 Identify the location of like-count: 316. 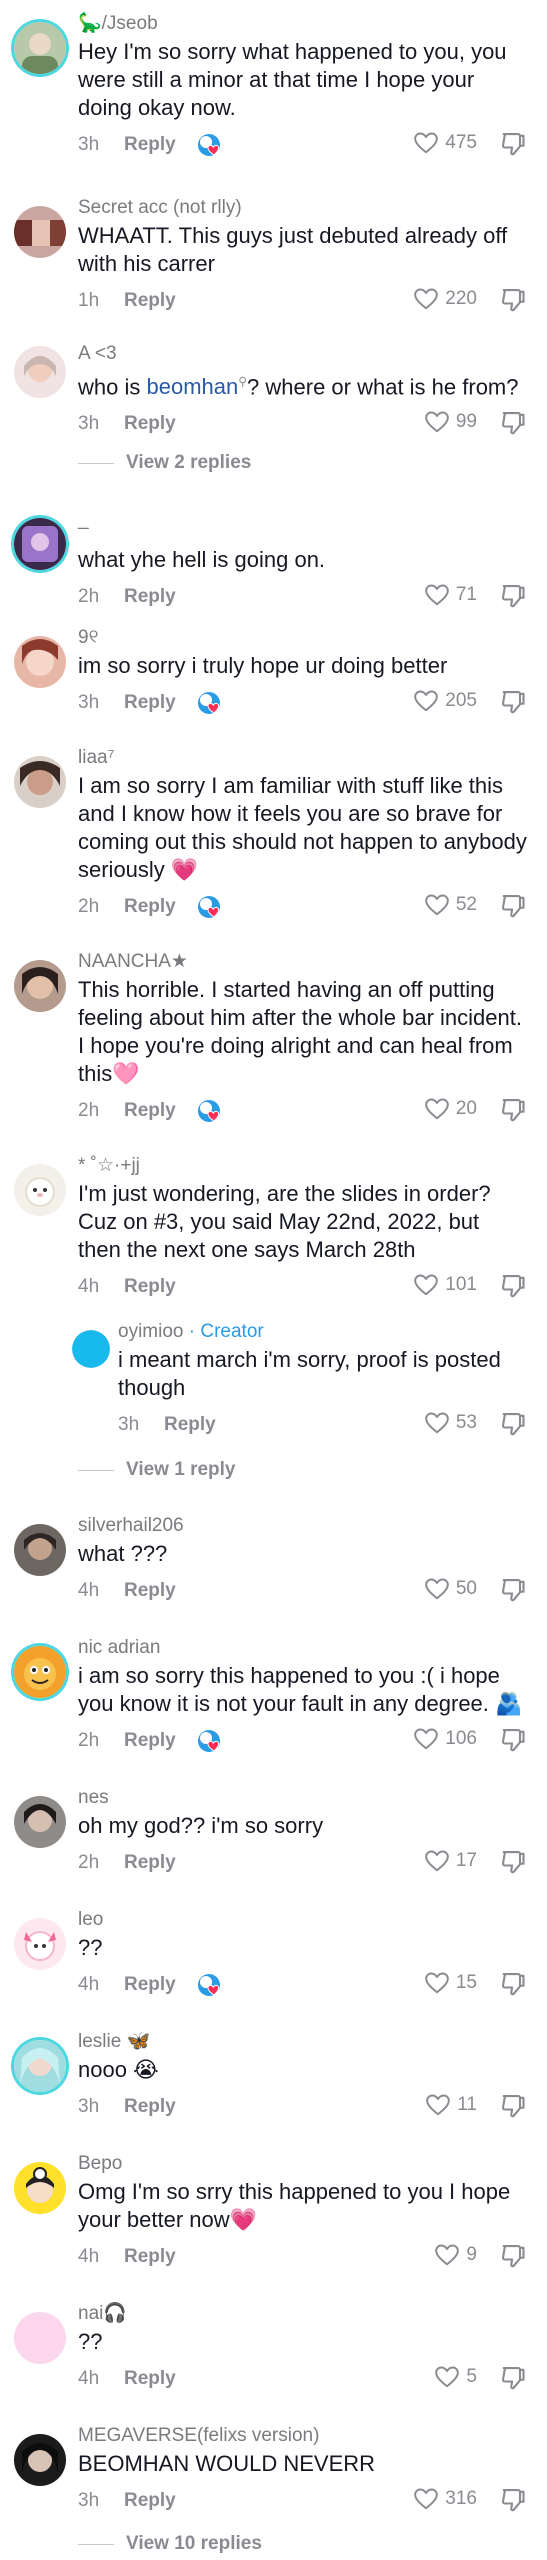
(461, 2498).